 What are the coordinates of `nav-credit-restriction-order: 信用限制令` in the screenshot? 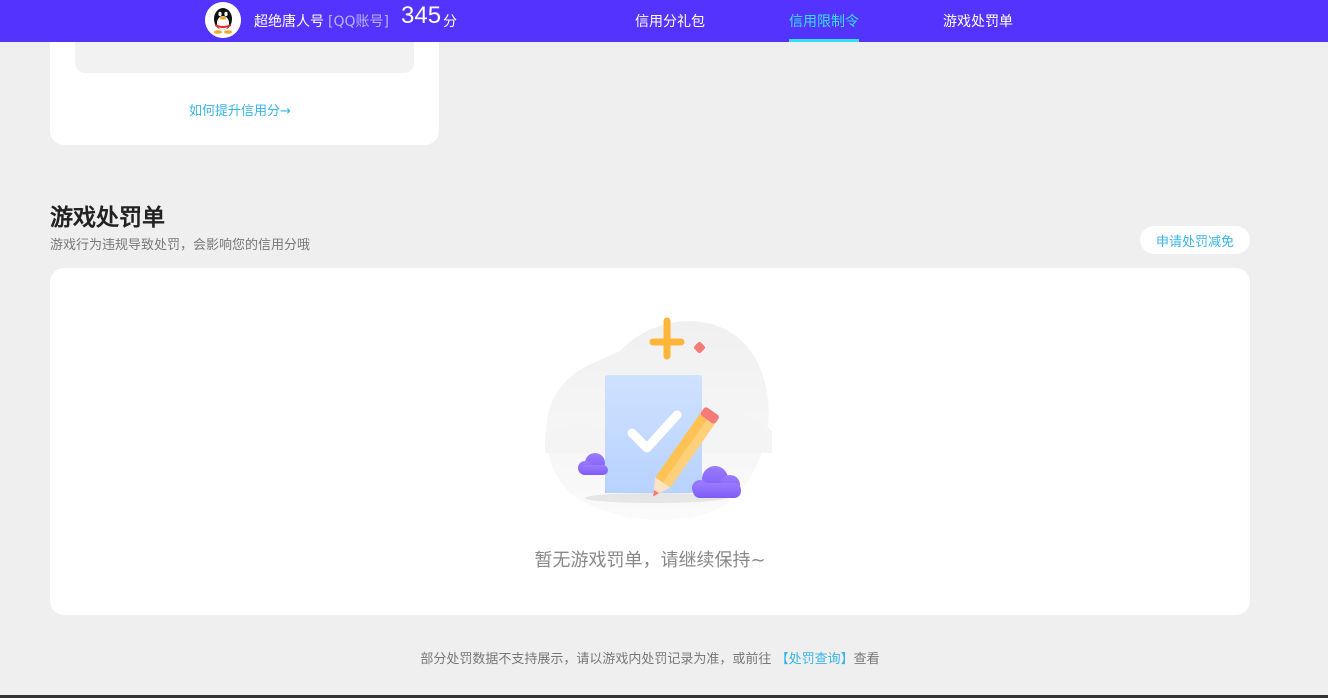 It's located at (824, 21).